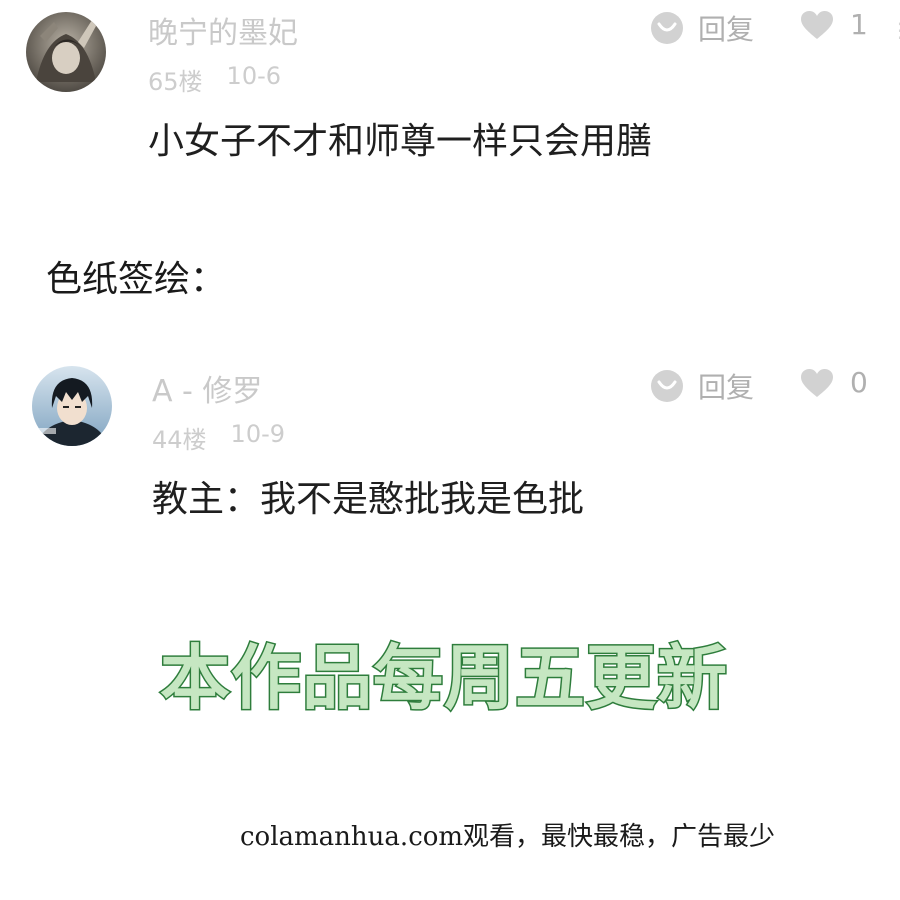 This screenshot has width=900, height=900. I want to click on comment-text: 教主：我不是憨批我是色批, so click(368, 499).